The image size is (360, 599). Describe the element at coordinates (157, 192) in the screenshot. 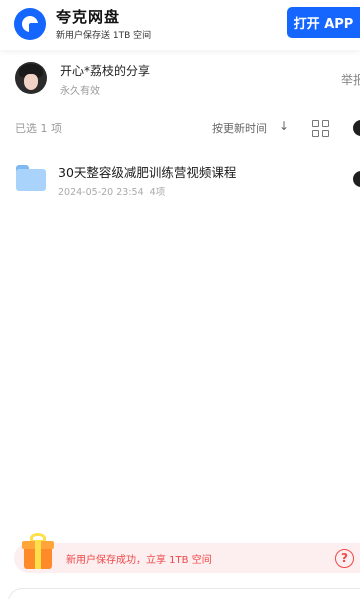

I see `file-count: 4项` at that location.